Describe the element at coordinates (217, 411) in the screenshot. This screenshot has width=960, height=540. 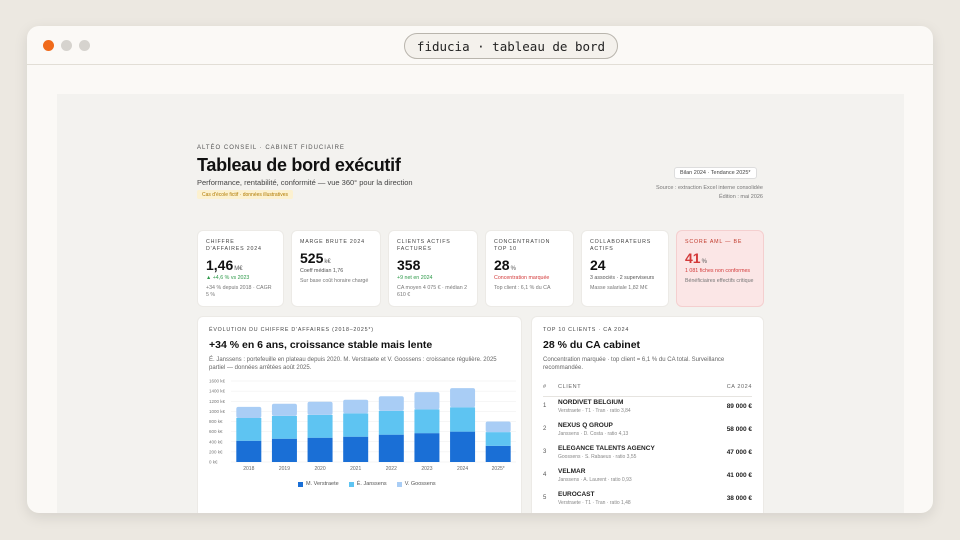
I see `y-tick-label: 1000 k€` at that location.